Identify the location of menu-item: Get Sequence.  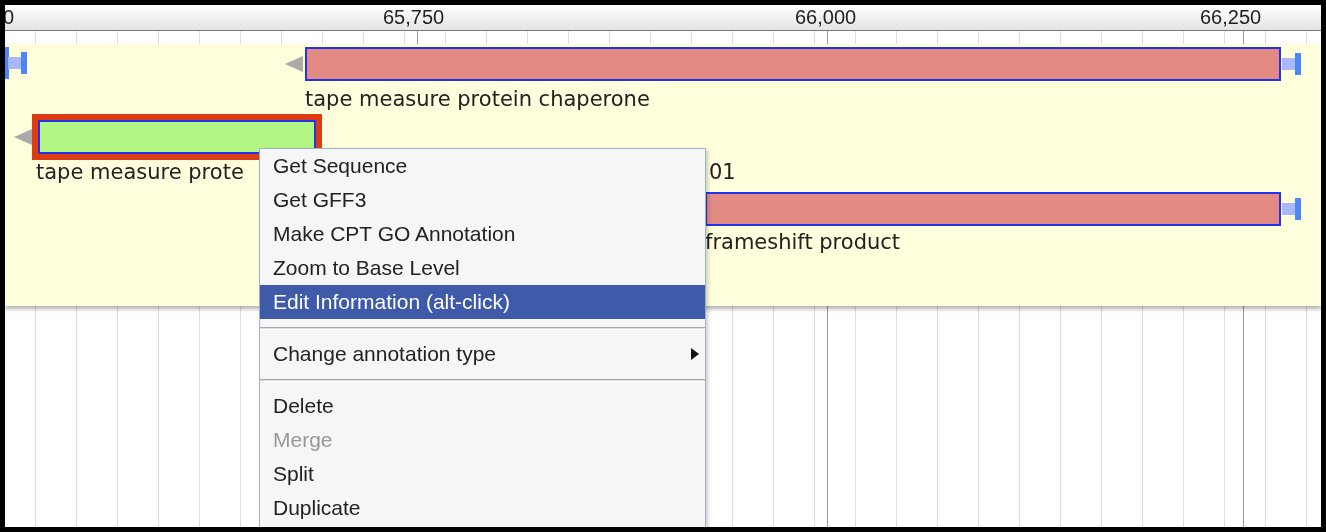
(482, 166).